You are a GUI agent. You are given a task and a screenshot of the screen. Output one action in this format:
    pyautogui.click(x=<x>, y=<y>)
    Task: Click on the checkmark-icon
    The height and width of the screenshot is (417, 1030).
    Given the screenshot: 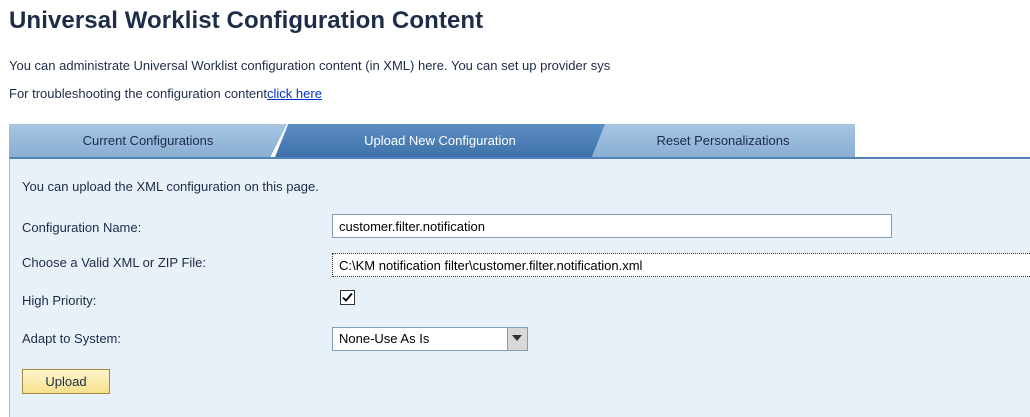 What is the action you would take?
    pyautogui.click(x=347, y=297)
    